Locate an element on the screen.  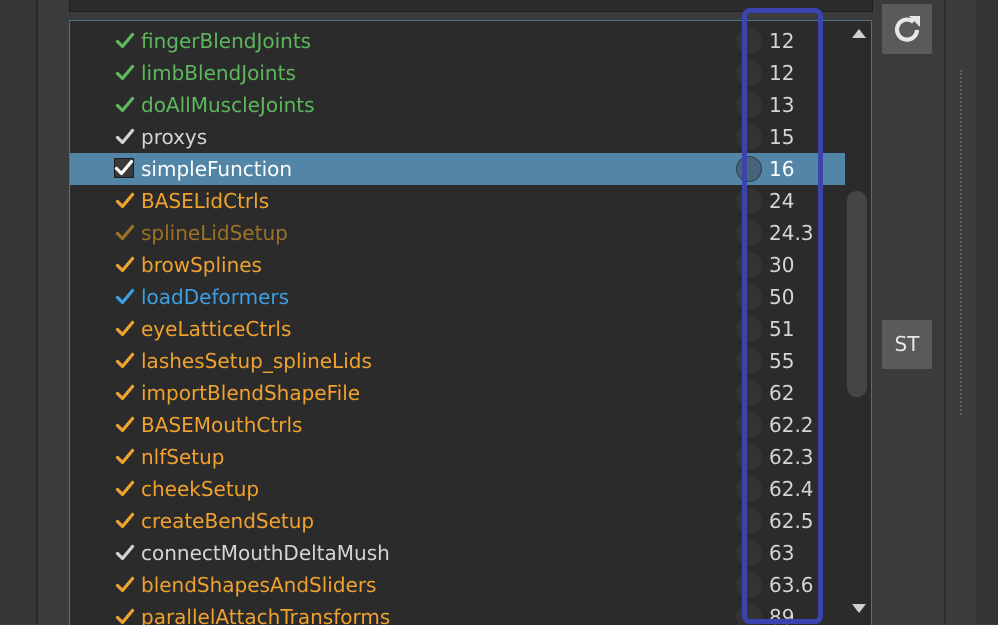
list-item-order: 24 is located at coordinates (782, 201).